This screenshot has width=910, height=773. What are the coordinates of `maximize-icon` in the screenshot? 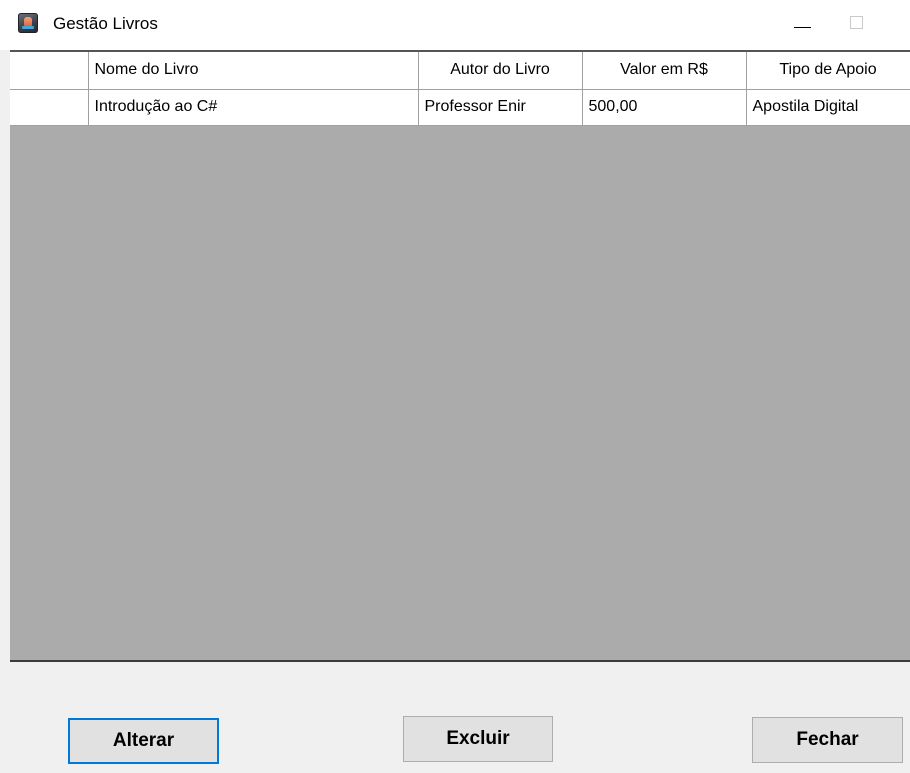 It's located at (856, 22).